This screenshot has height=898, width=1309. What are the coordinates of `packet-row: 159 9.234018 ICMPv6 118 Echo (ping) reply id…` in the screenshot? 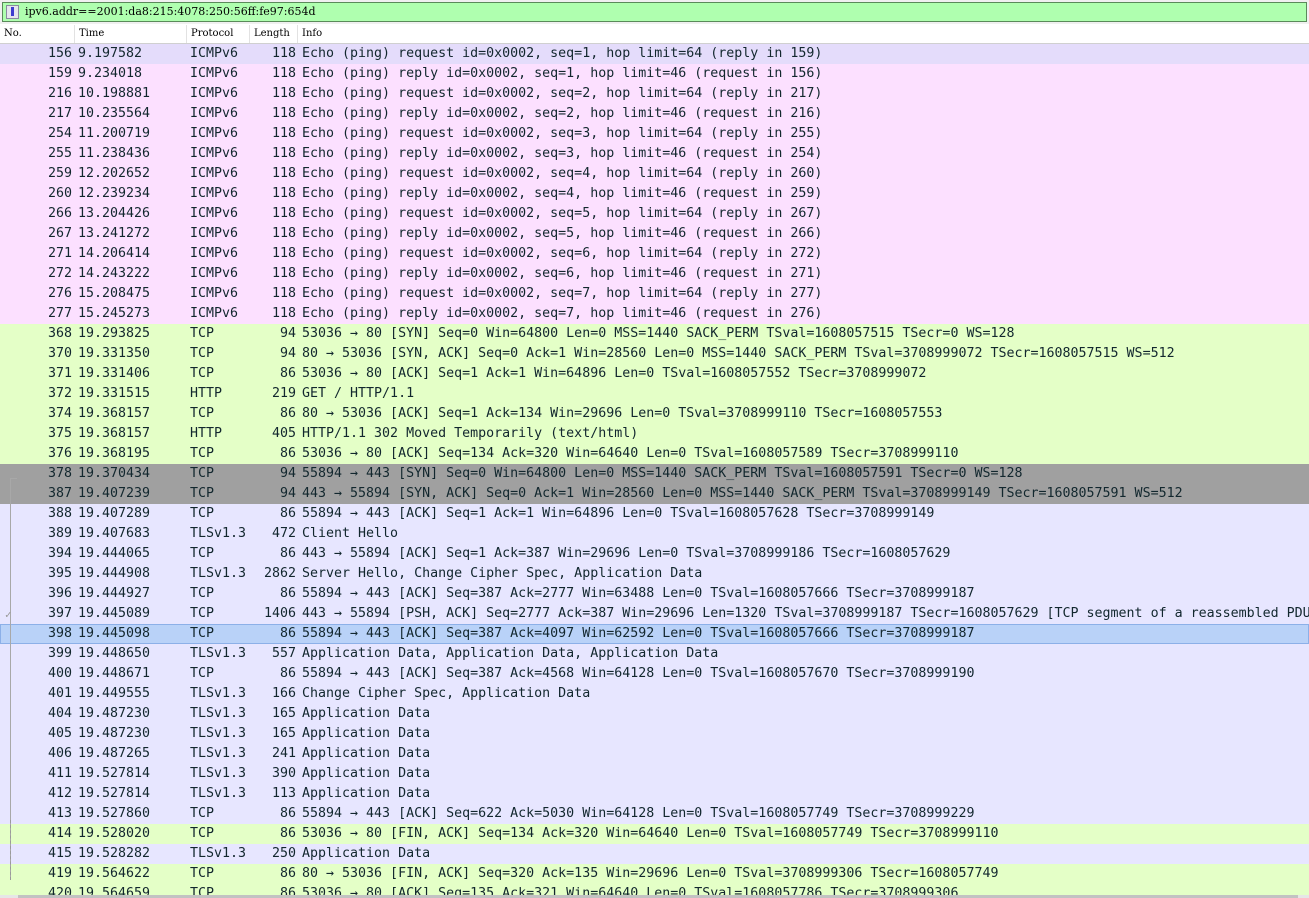 It's located at (654, 74).